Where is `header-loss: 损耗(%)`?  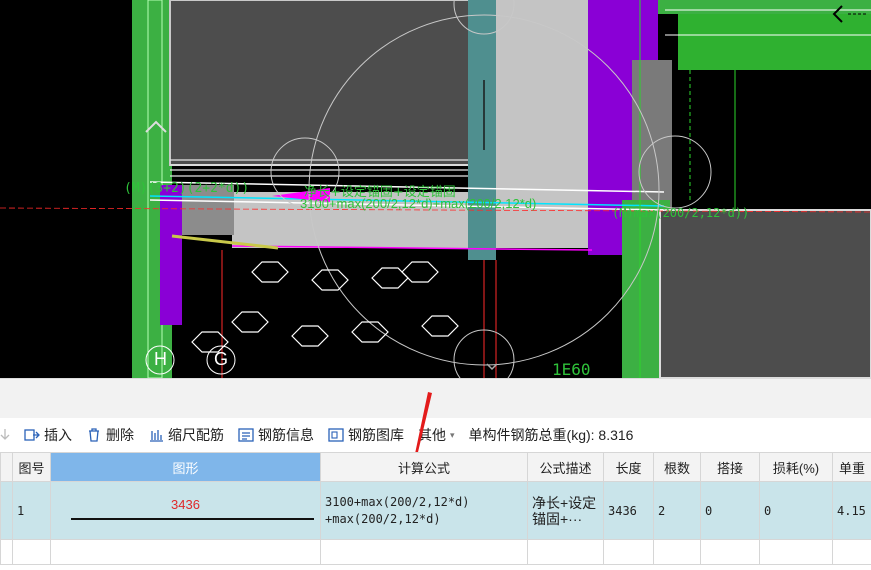 header-loss: 损耗(%) is located at coordinates (796, 467).